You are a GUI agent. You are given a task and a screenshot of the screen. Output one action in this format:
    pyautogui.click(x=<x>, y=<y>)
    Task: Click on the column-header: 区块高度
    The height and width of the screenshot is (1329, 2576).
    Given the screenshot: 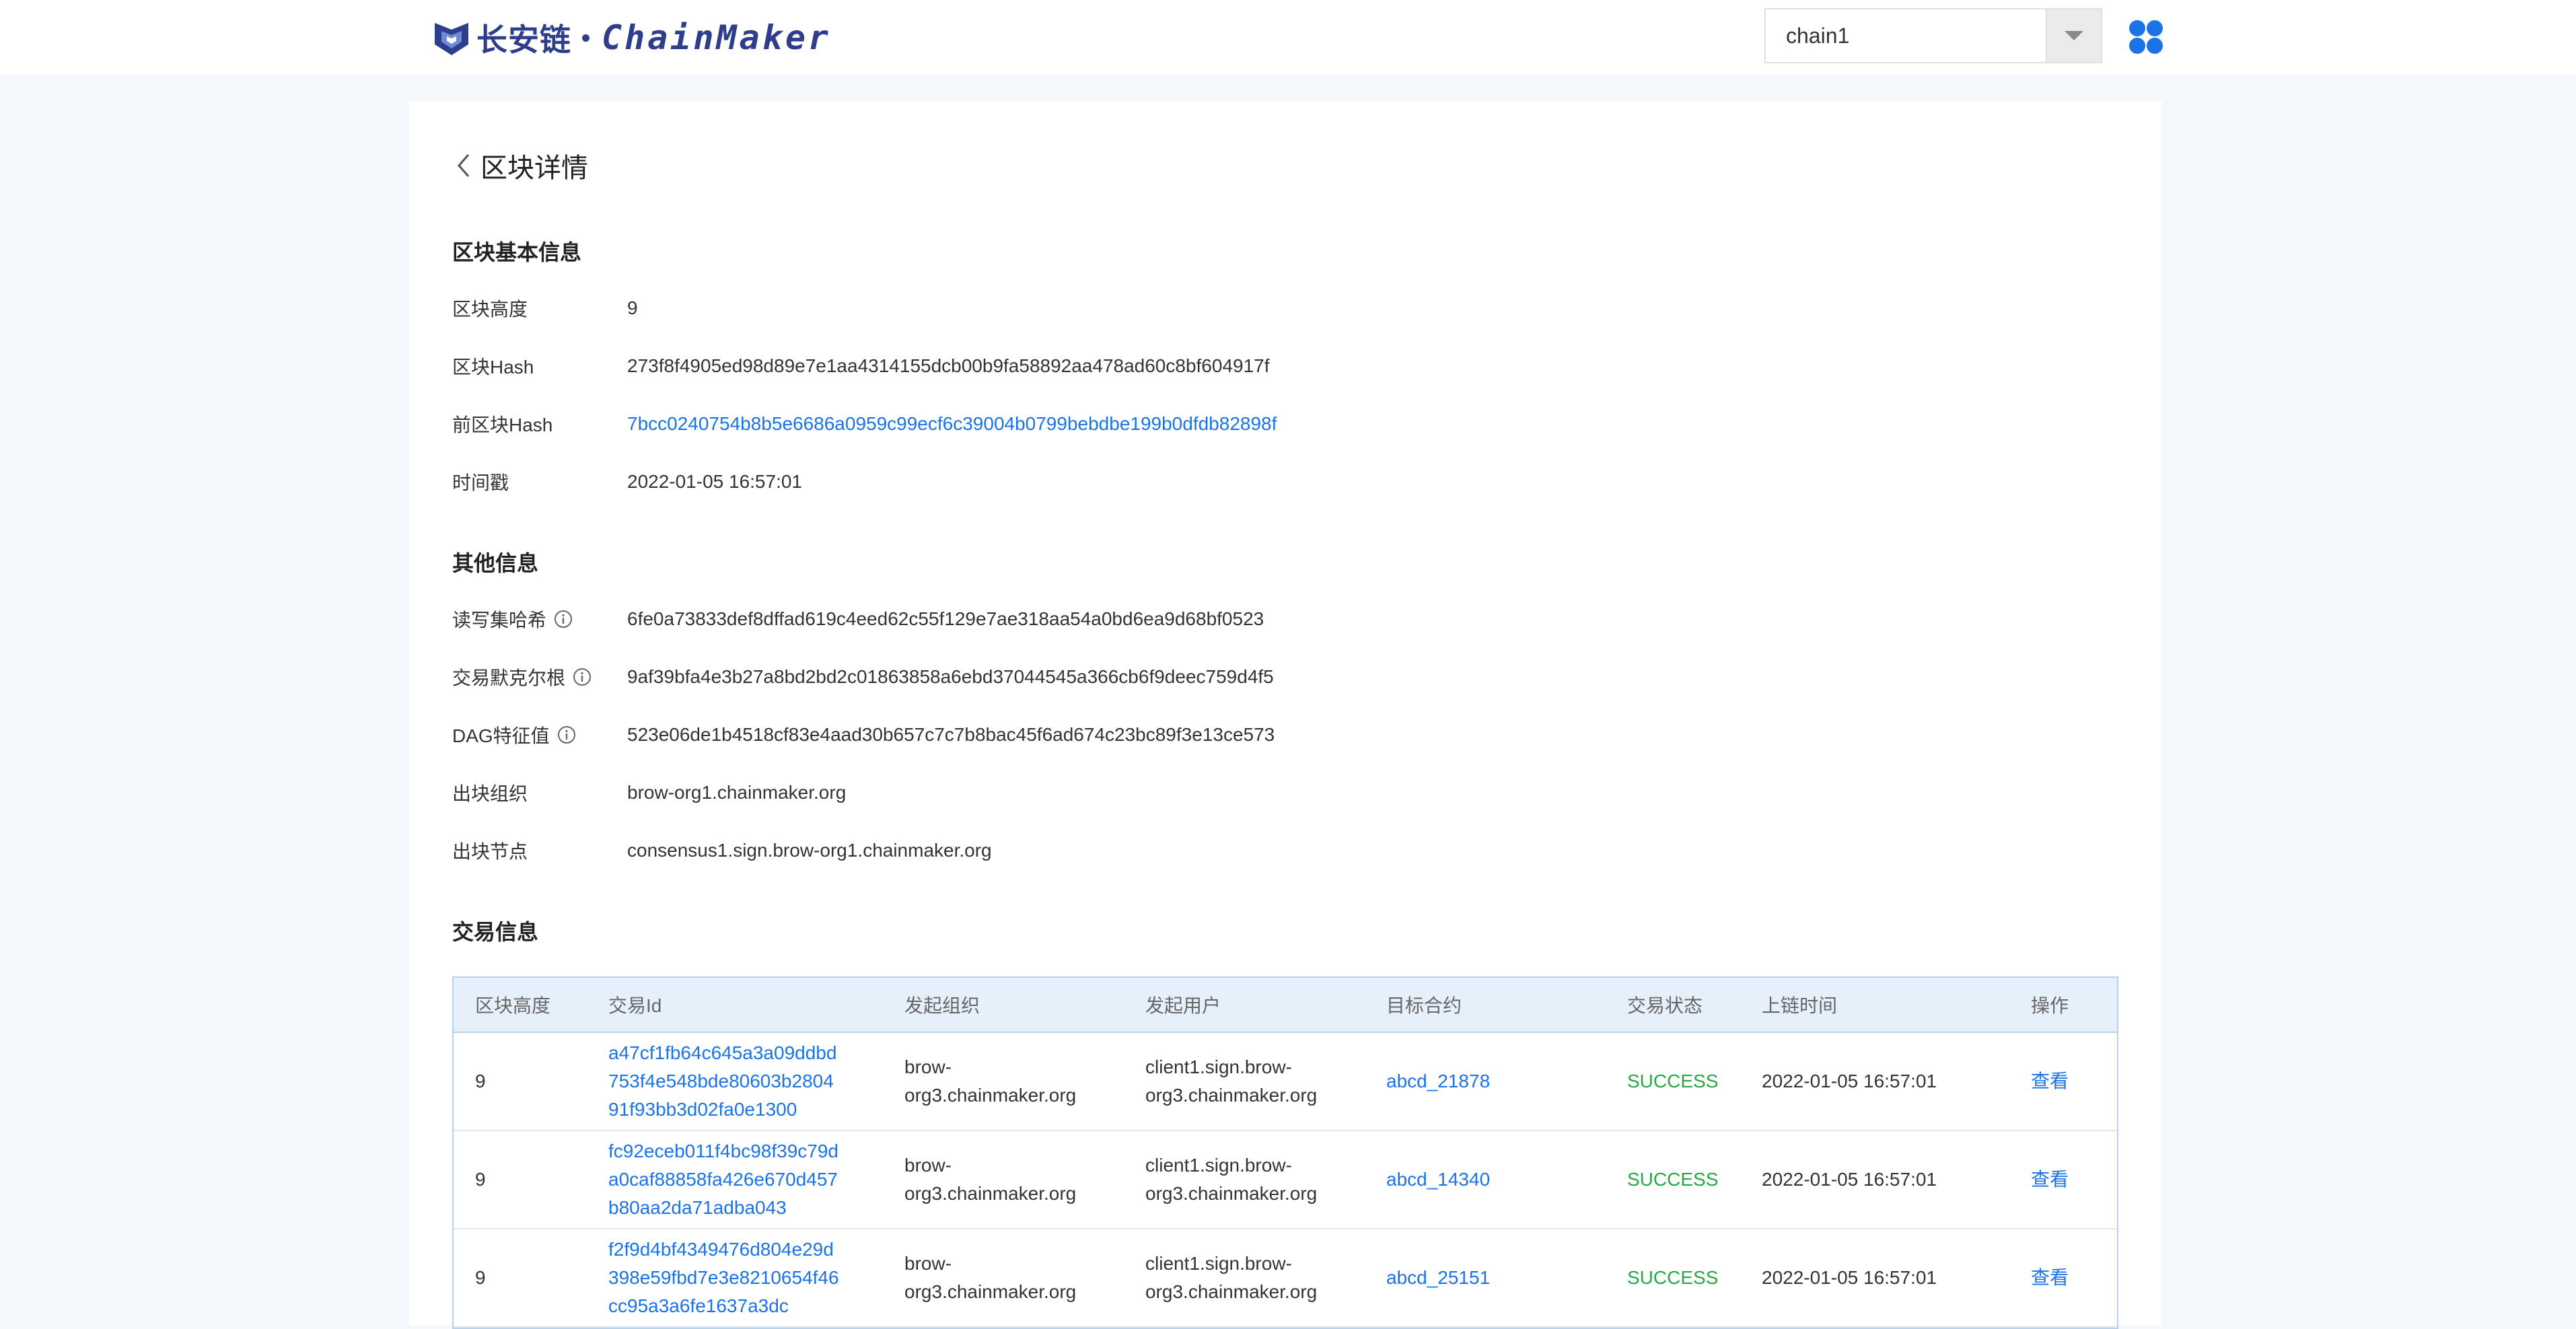 What is the action you would take?
    pyautogui.click(x=513, y=1005)
    